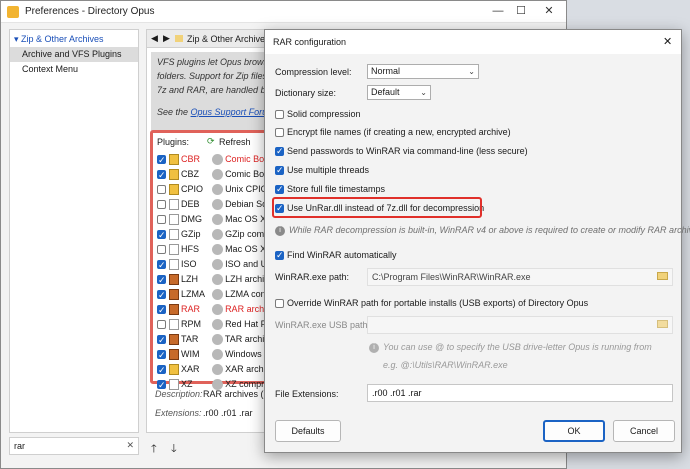  I want to click on dialog-close-icon: ✕, so click(667, 41).